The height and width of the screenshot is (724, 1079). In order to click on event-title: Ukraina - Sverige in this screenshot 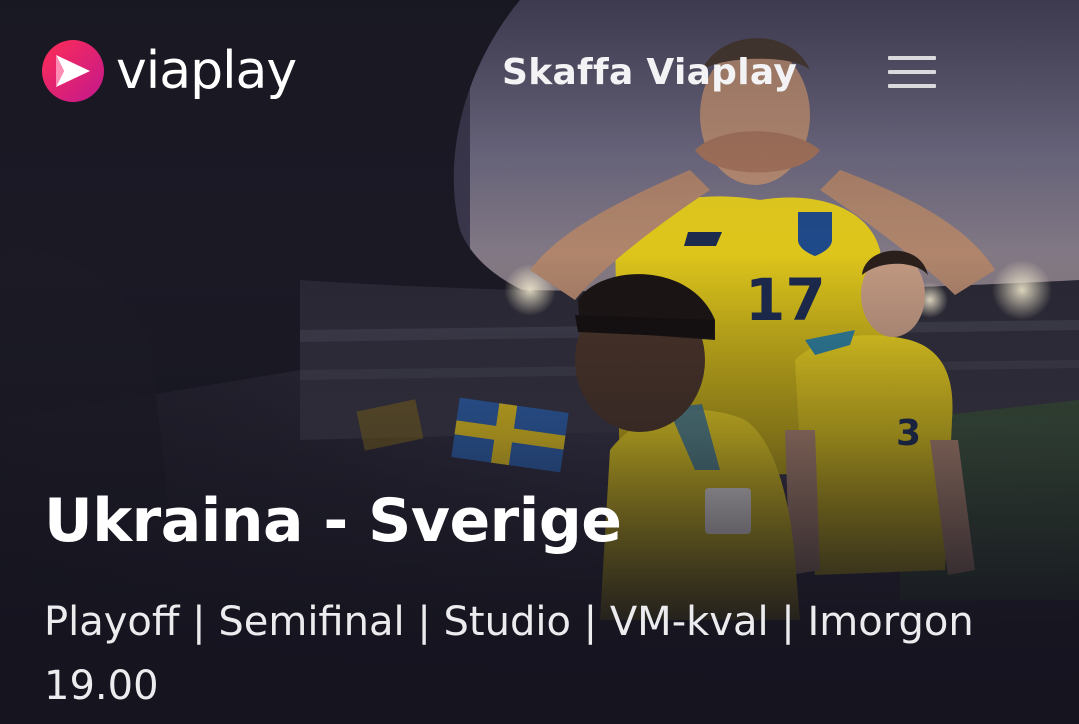, I will do `click(333, 521)`.